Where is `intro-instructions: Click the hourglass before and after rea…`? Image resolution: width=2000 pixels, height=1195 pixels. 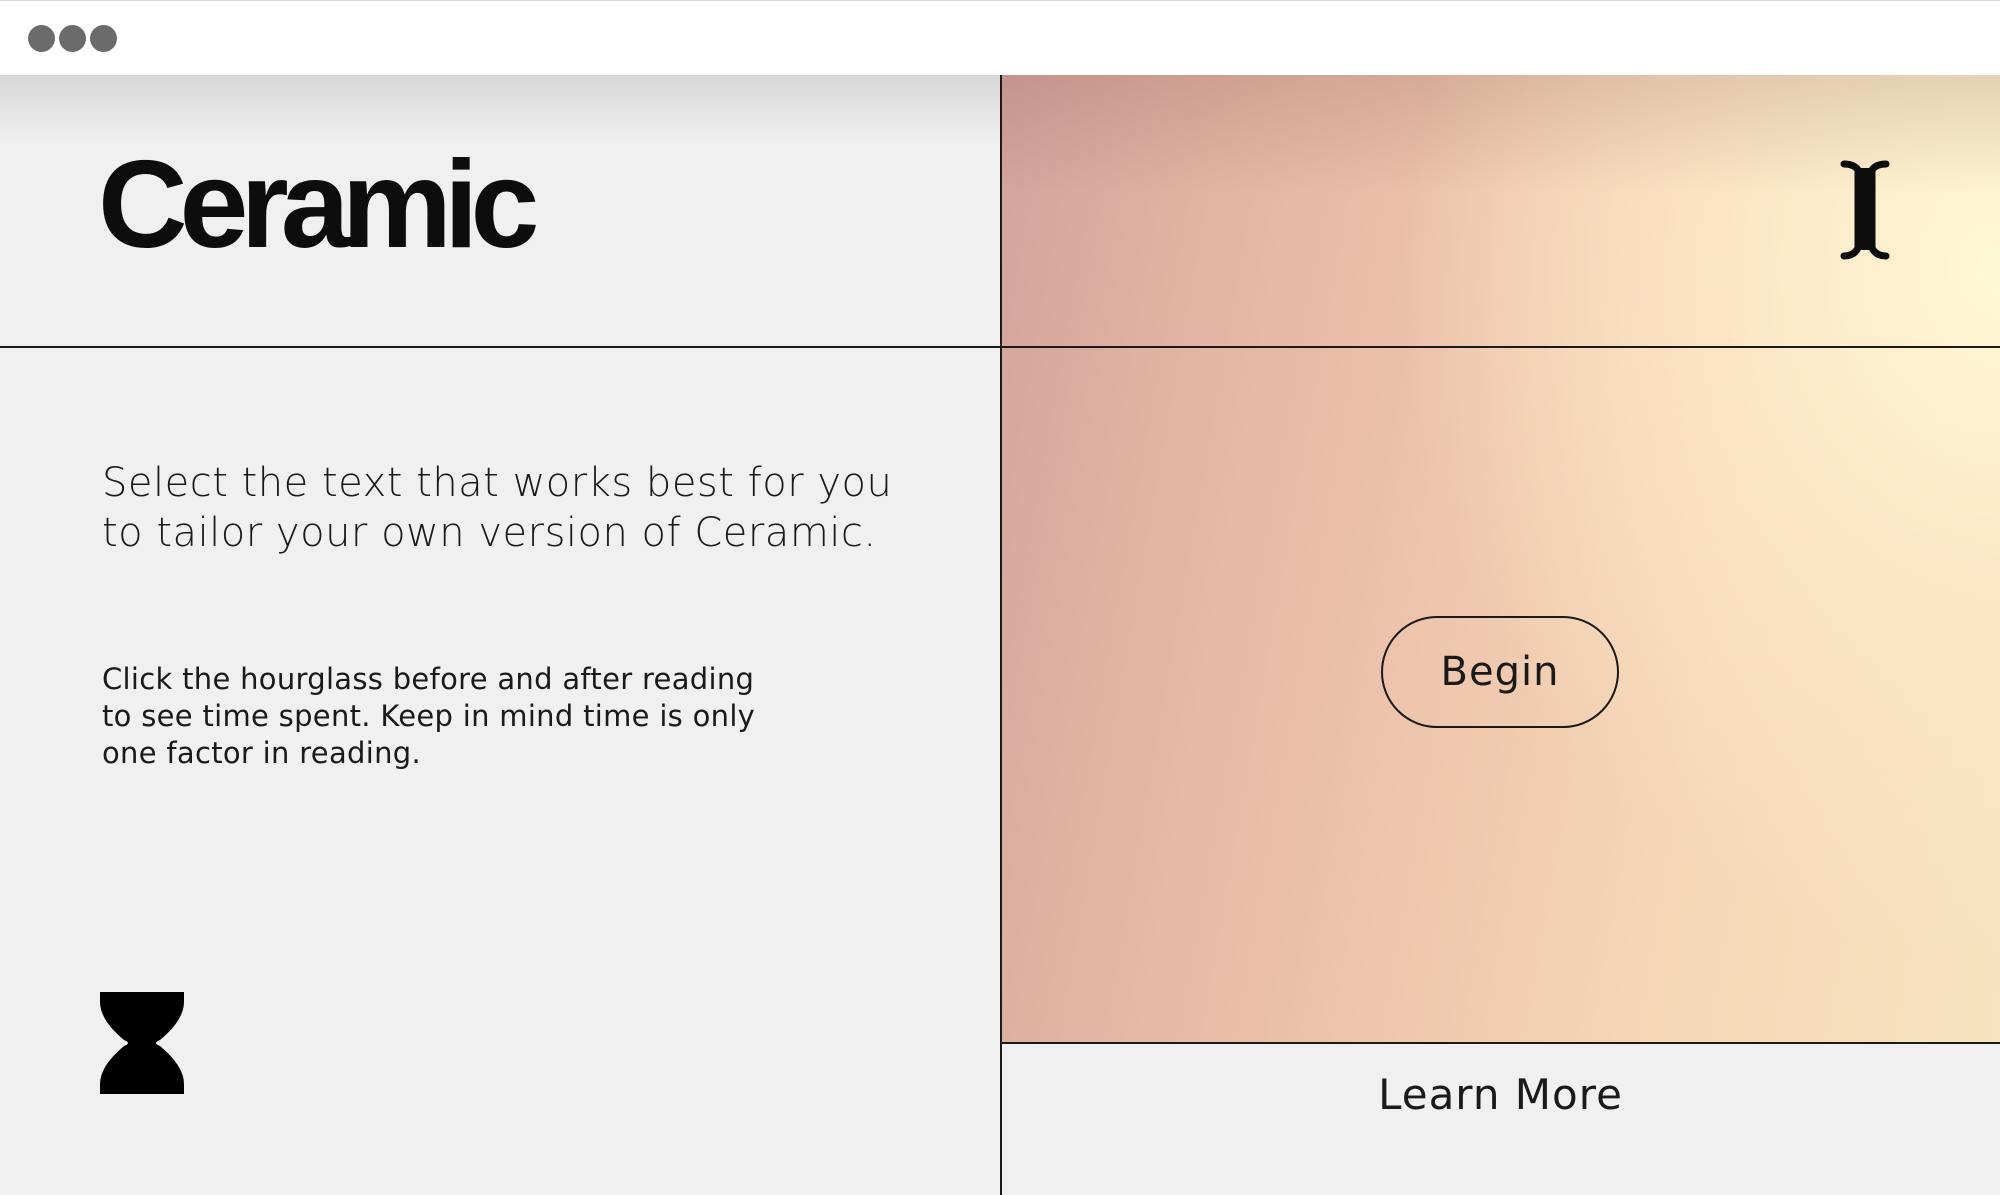 intro-instructions: Click the hourglass before and after rea… is located at coordinates (429, 716).